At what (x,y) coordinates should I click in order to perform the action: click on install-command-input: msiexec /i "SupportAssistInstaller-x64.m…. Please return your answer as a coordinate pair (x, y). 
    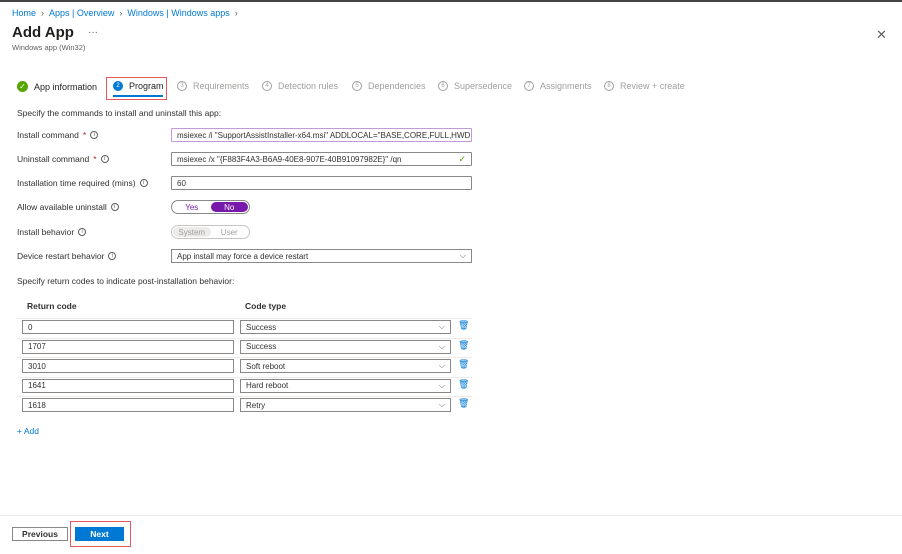
    Looking at the image, I should click on (321, 135).